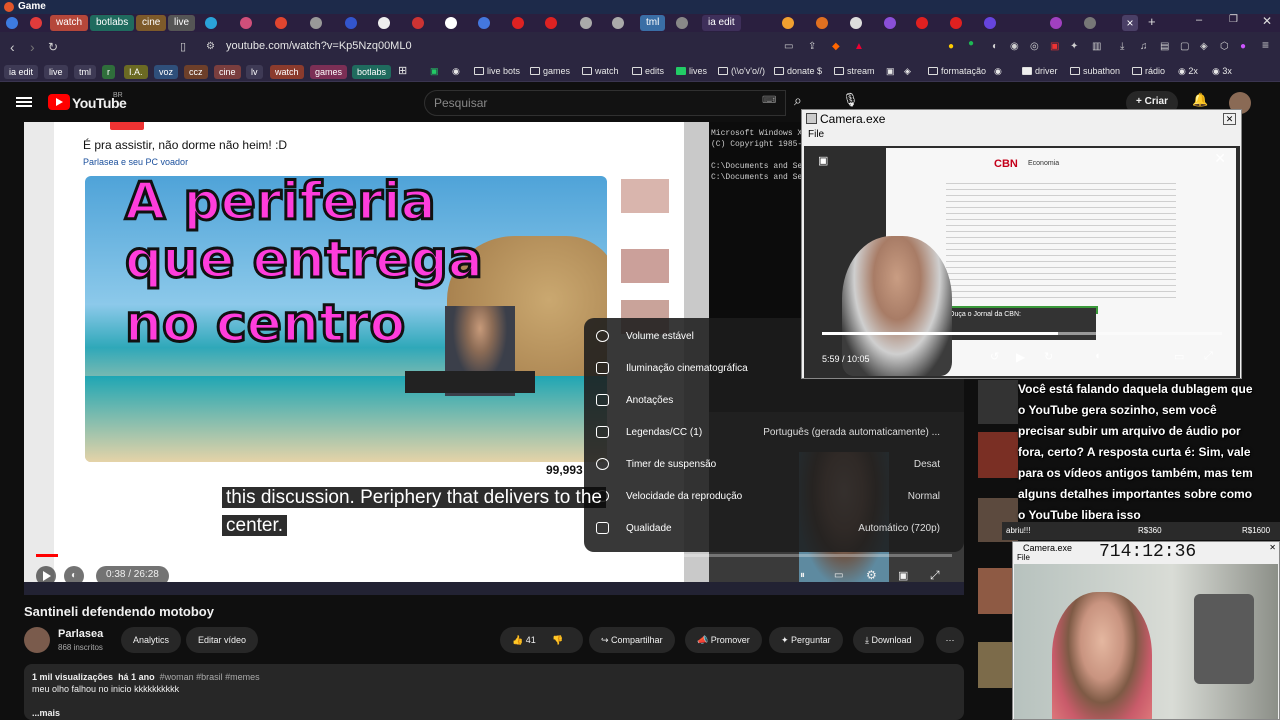 The width and height of the screenshot is (1280, 720). Describe the element at coordinates (823, 160) in the screenshot. I see `cast-icon: ▣` at that location.